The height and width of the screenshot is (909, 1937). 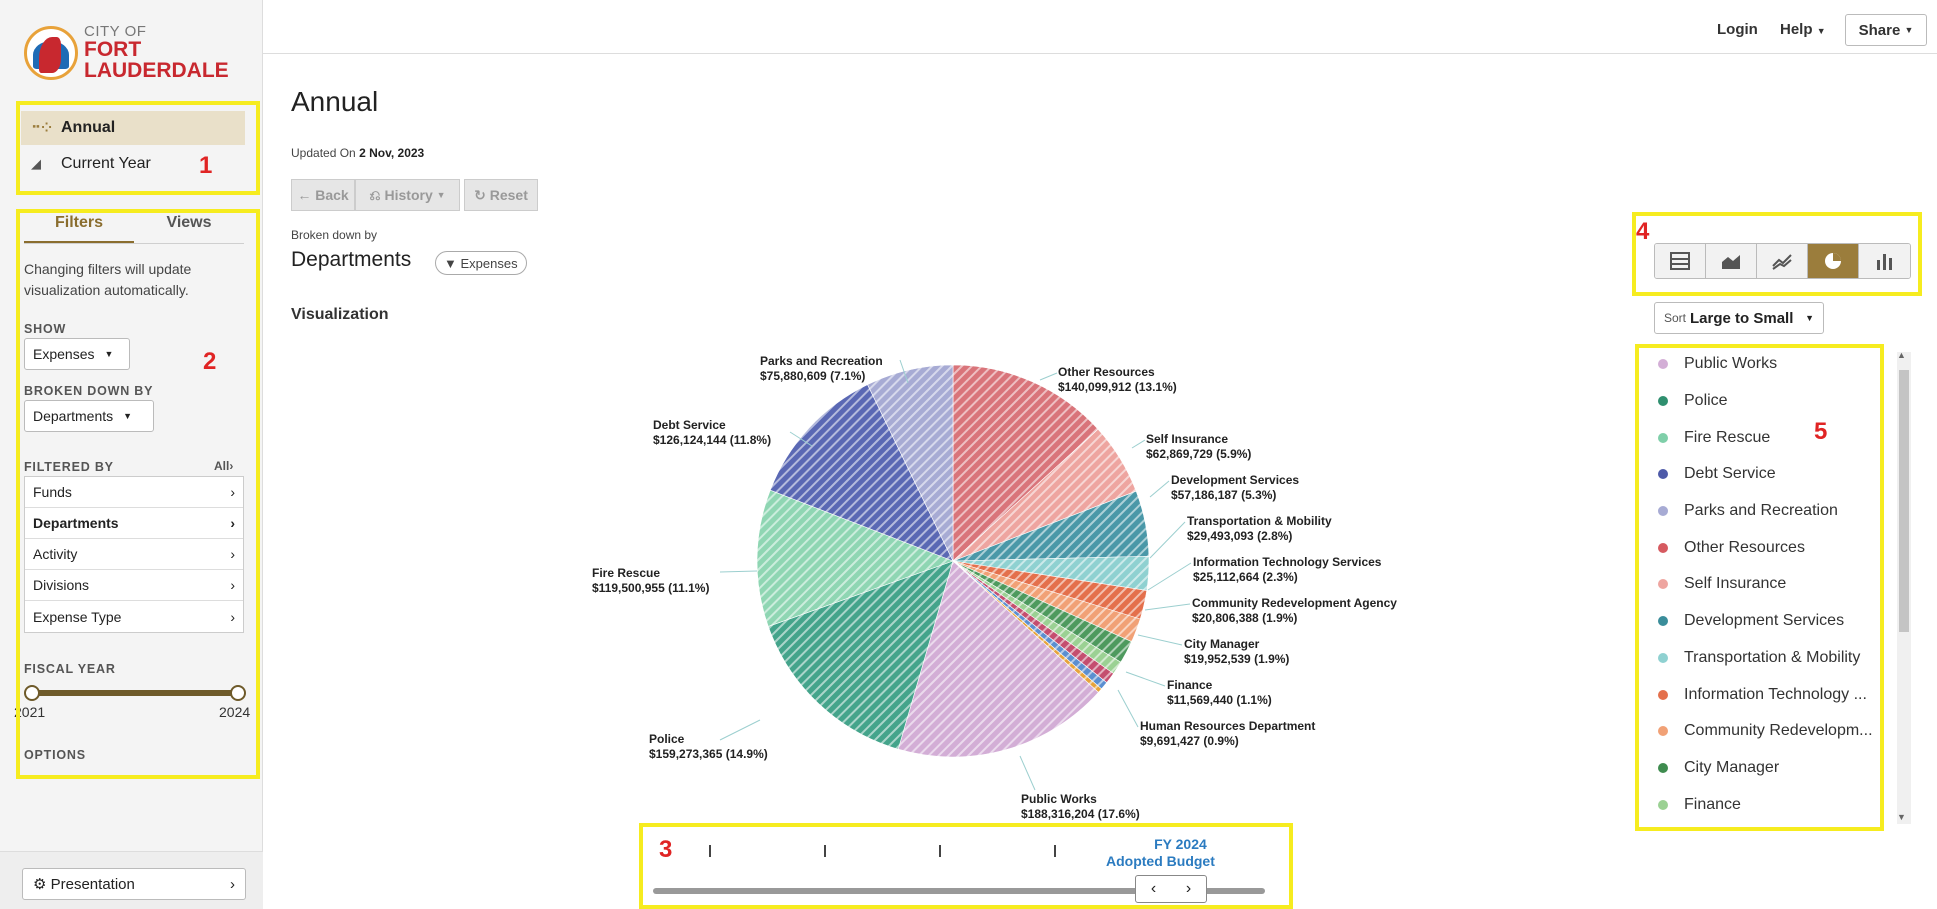 I want to click on legend-item: Self Insurance, so click(x=1763, y=584).